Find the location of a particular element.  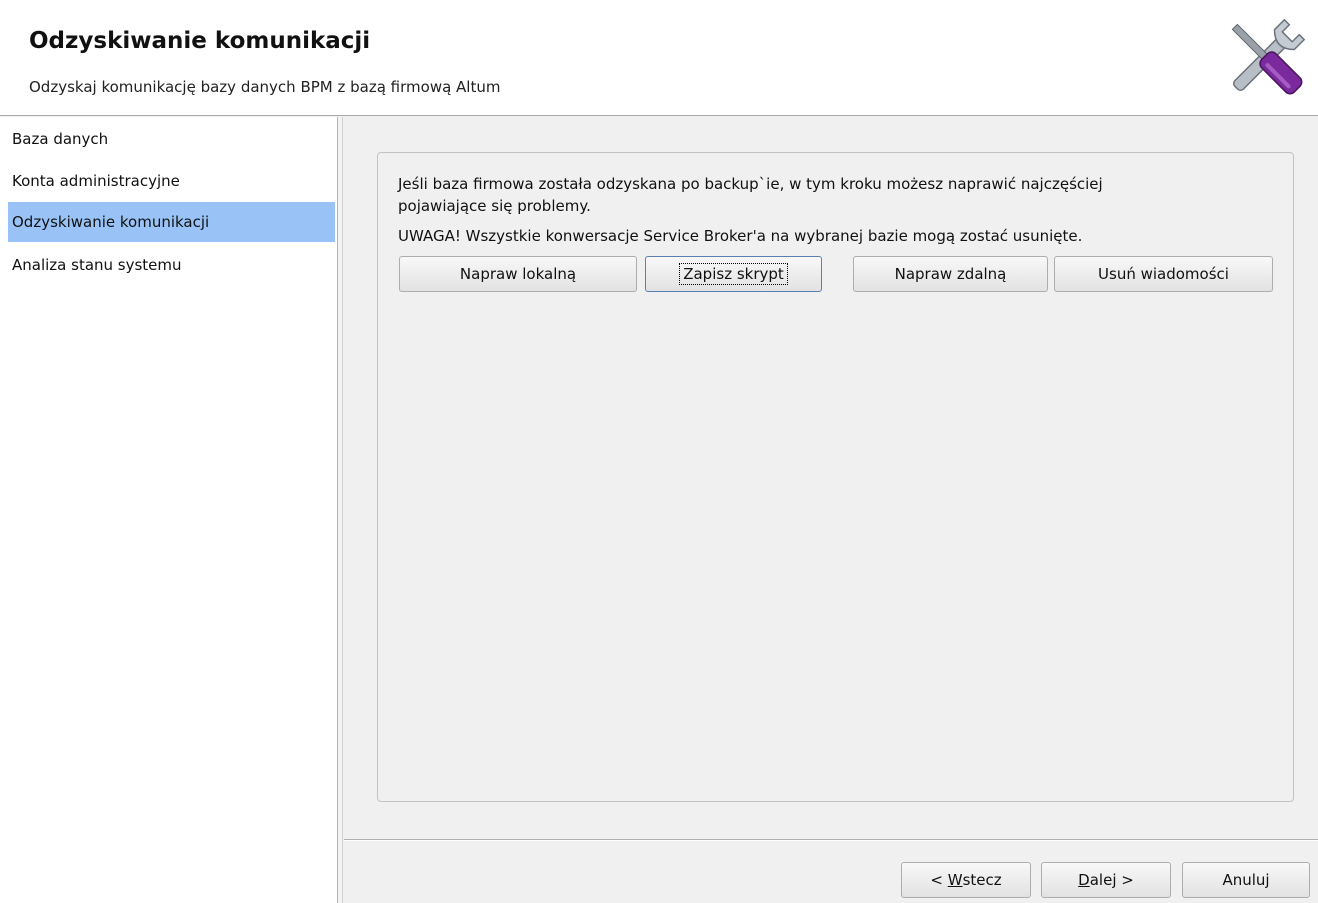

sidebar-item-admin-accounts: Konta administracyjne is located at coordinates (171, 181).